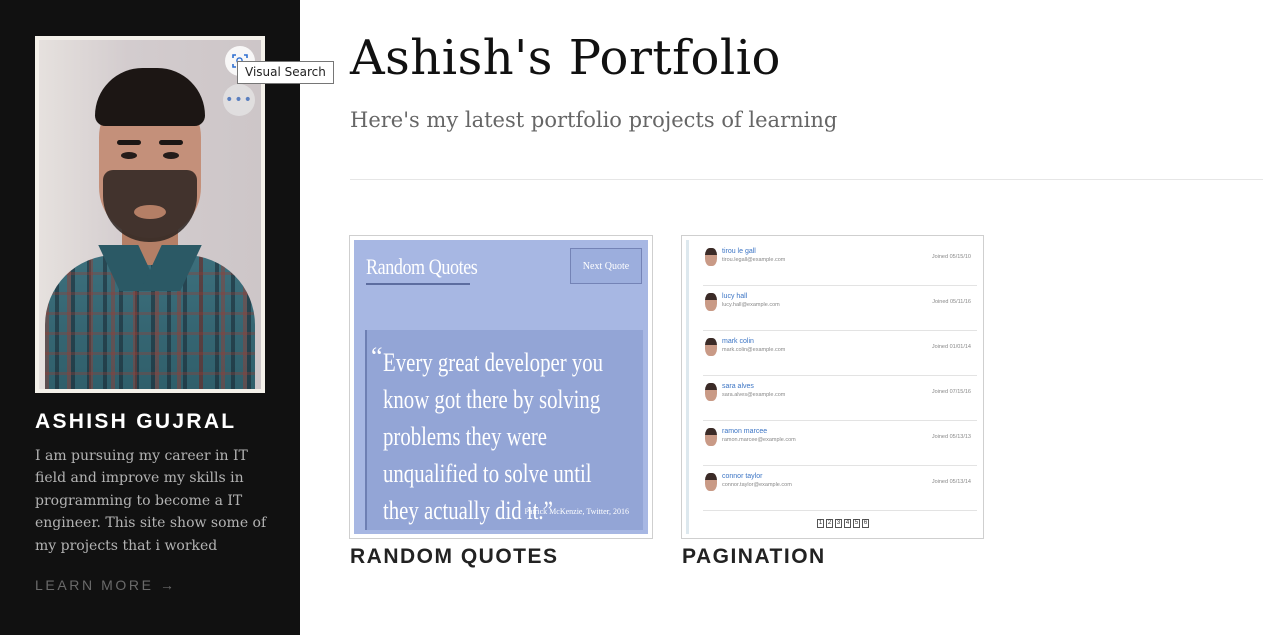 The width and height of the screenshot is (1263, 635). What do you see at coordinates (577, 511) in the screenshot?
I see `rq-author: Patrick McKenzie, Twitter, 2016` at bounding box center [577, 511].